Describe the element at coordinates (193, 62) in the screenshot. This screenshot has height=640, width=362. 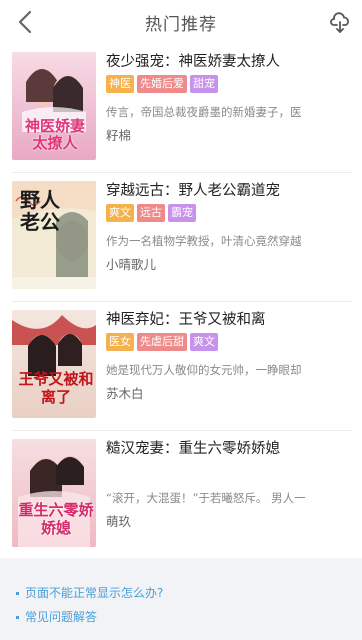
I see `book-title: 夜少强宠：神医娇妻太撩人` at that location.